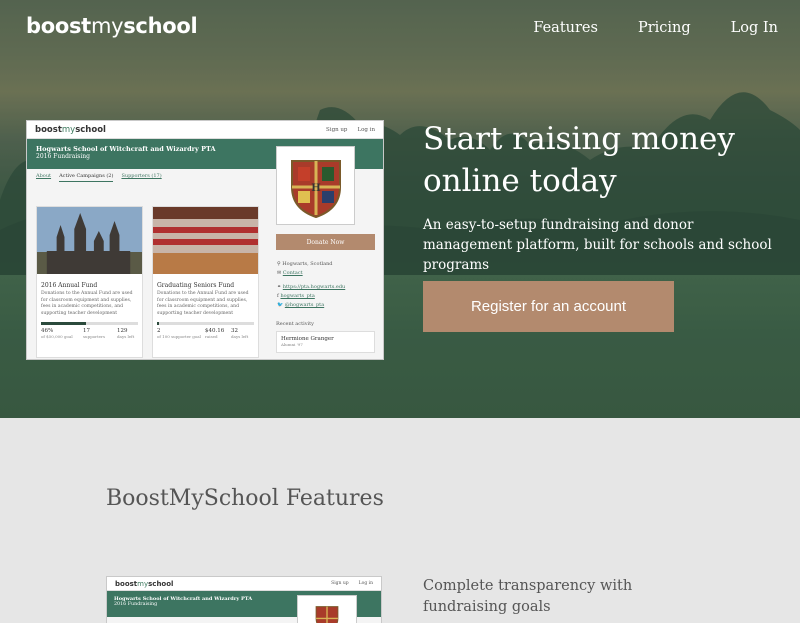 The height and width of the screenshot is (623, 800). Describe the element at coordinates (337, 129) in the screenshot. I see `mockup-signup-link: Sign up` at that location.